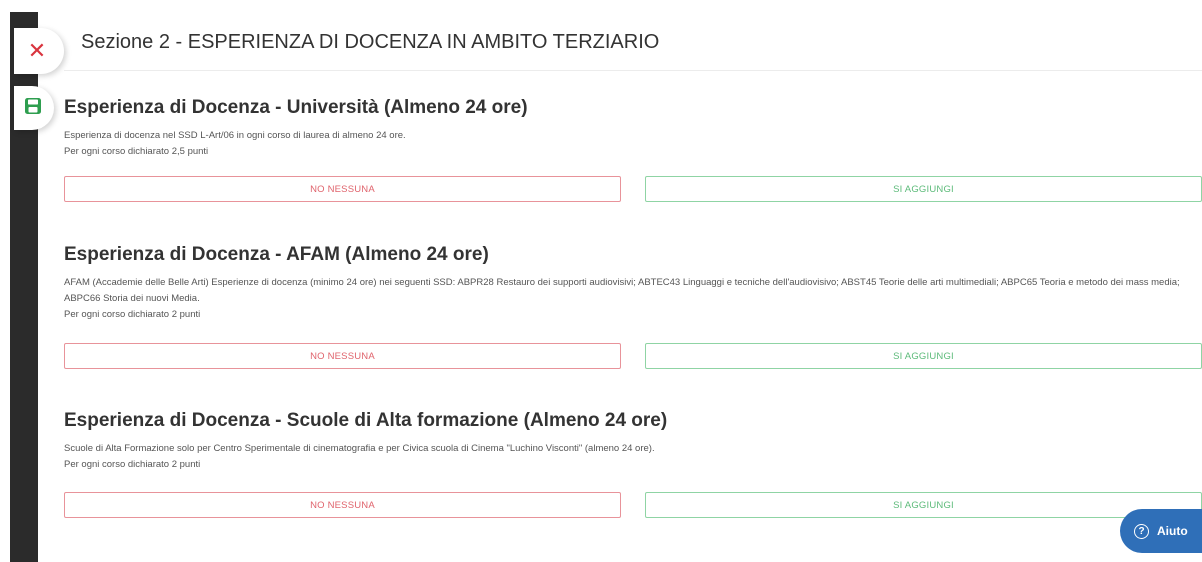 Image resolution: width=1202 pixels, height=562 pixels. I want to click on help-button: ? Aiuto, so click(1161, 531).